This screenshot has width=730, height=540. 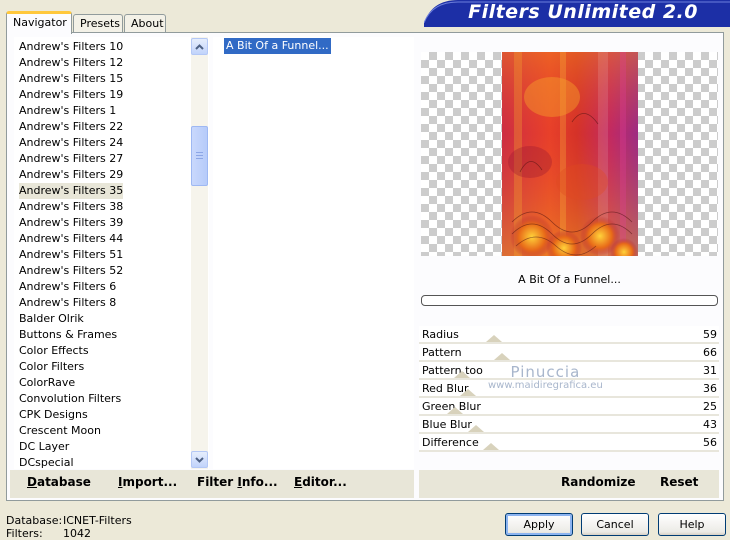 What do you see at coordinates (569, 443) in the screenshot?
I see `slider-row: Difference 56` at bounding box center [569, 443].